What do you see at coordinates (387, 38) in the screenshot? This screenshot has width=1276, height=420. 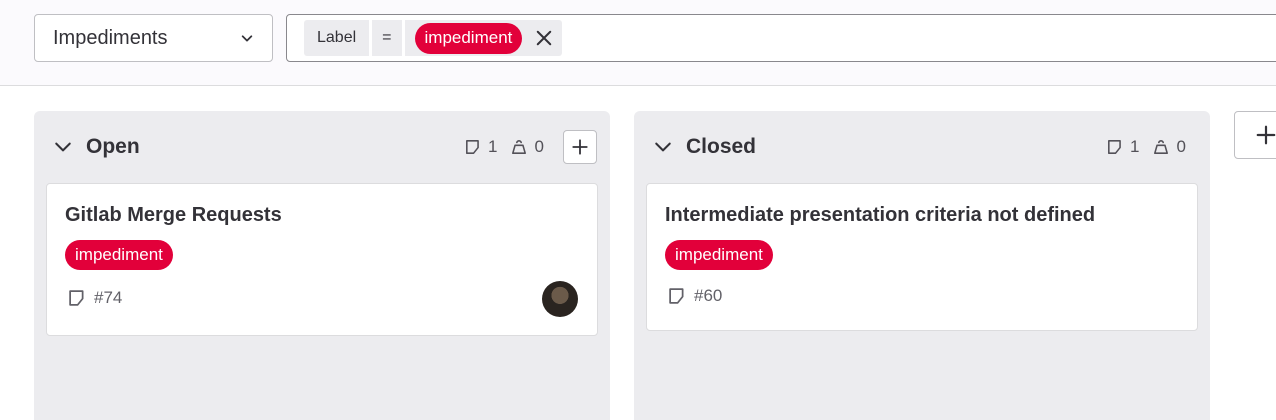 I see `filter-token-operator: =` at bounding box center [387, 38].